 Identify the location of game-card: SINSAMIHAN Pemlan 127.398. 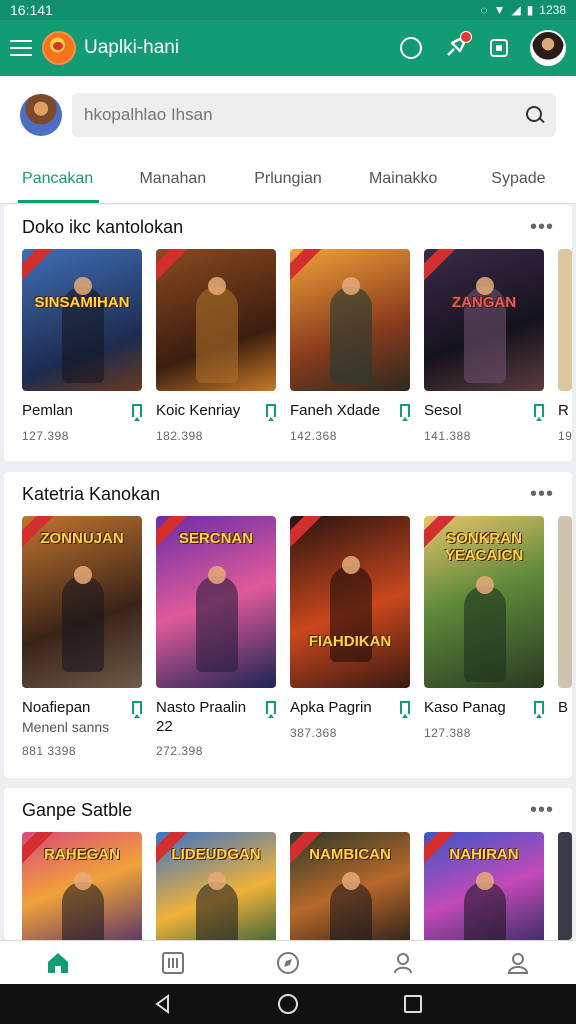
(82, 346).